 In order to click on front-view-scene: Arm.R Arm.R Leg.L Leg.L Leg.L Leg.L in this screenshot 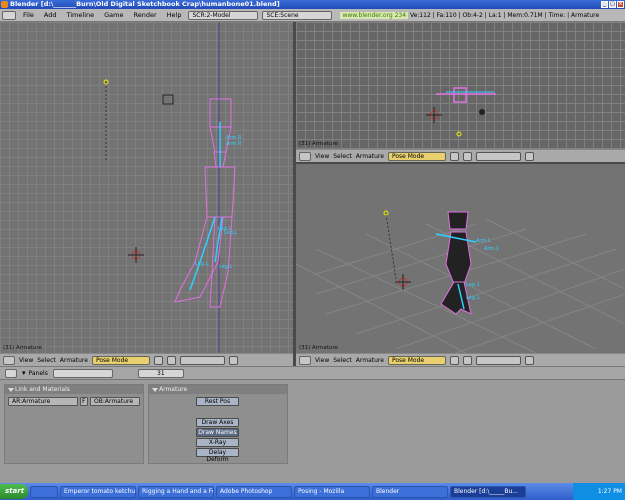, I will do `click(172, 187)`.